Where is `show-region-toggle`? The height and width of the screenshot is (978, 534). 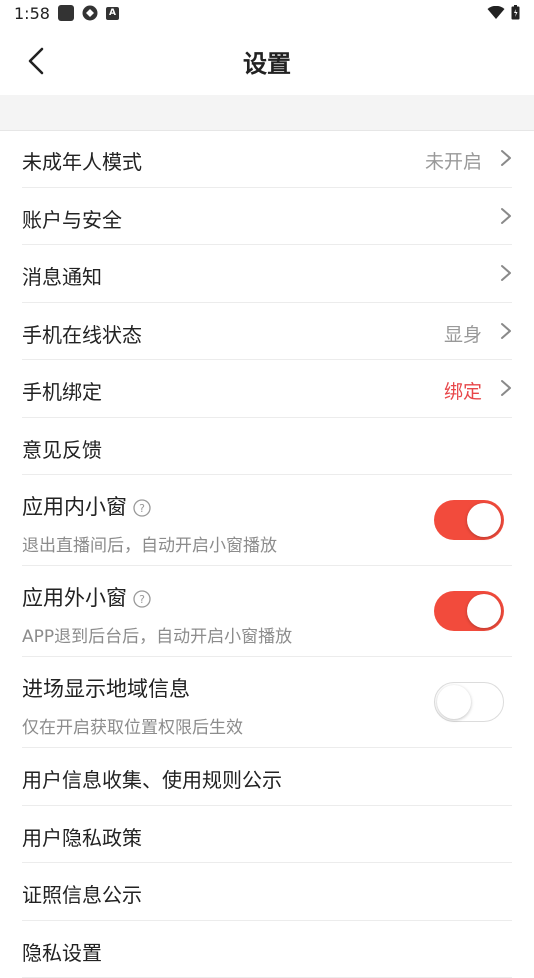
show-region-toggle is located at coordinates (469, 702).